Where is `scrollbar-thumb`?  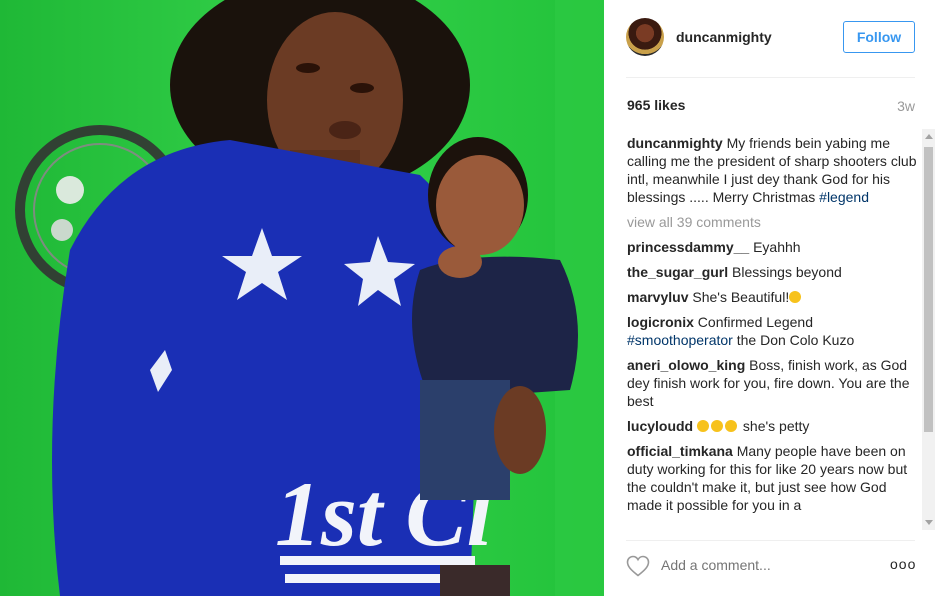 scrollbar-thumb is located at coordinates (928, 289).